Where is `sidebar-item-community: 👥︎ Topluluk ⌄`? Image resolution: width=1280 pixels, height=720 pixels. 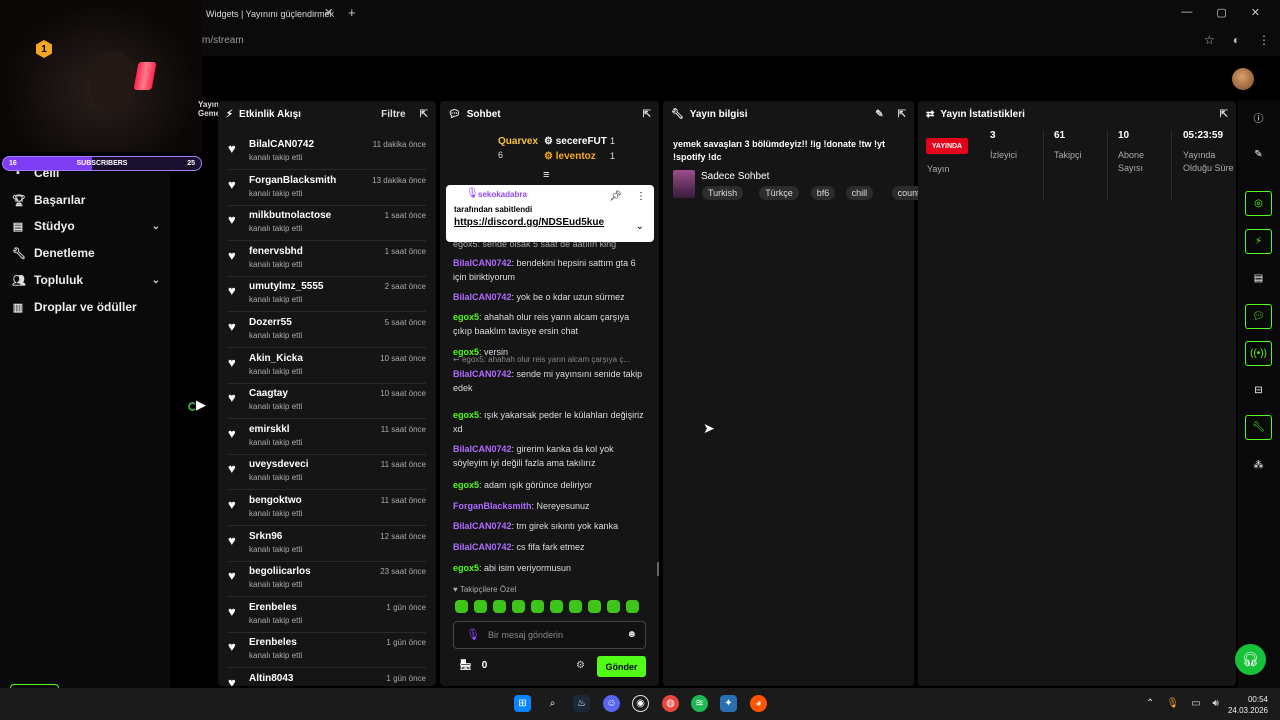
sidebar-item-community: 👥︎ Topluluk ⌄ is located at coordinates (86, 280).